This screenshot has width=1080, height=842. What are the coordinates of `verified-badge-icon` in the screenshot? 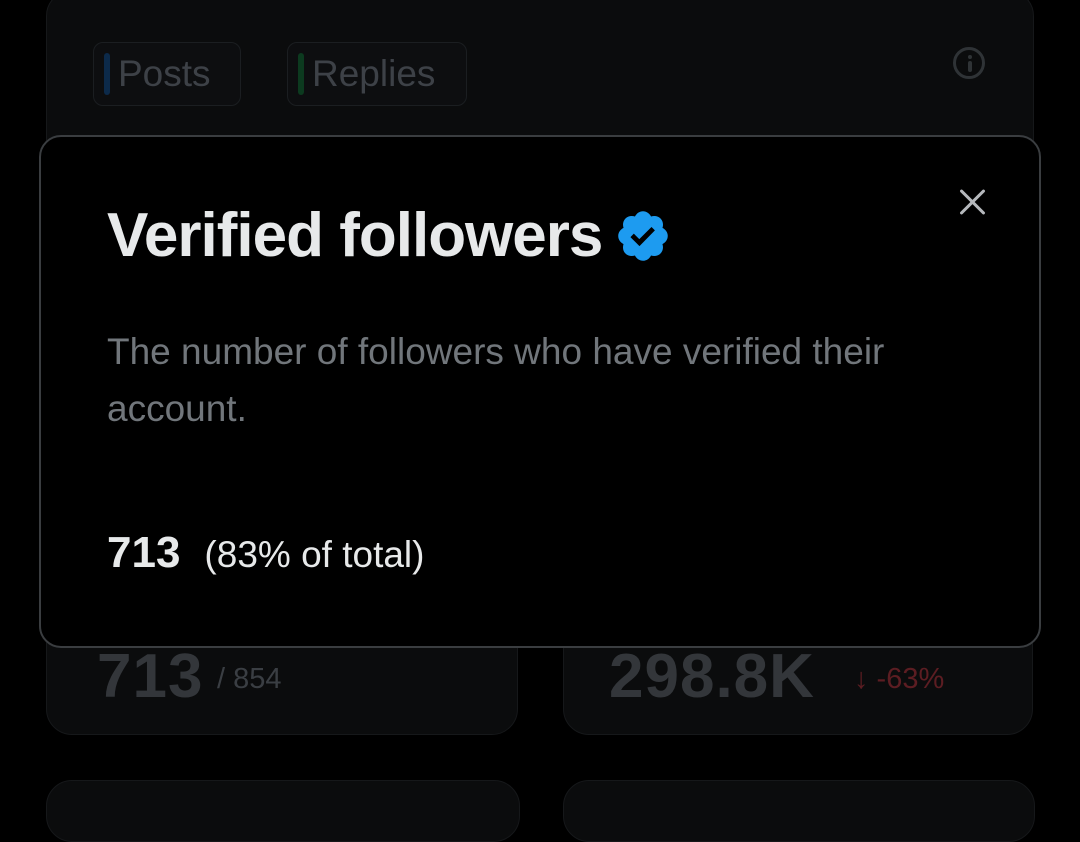 It's located at (643, 235).